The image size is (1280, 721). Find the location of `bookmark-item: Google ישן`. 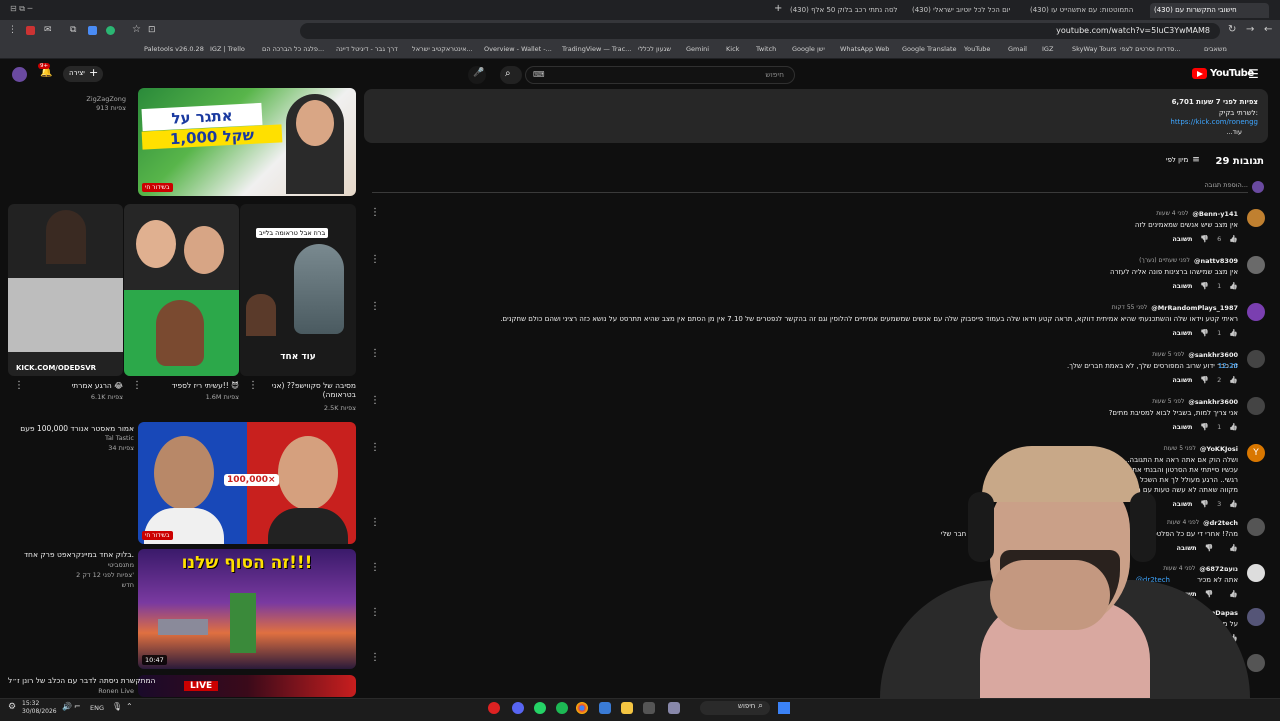

bookmark-item: Google ישן is located at coordinates (808, 49).